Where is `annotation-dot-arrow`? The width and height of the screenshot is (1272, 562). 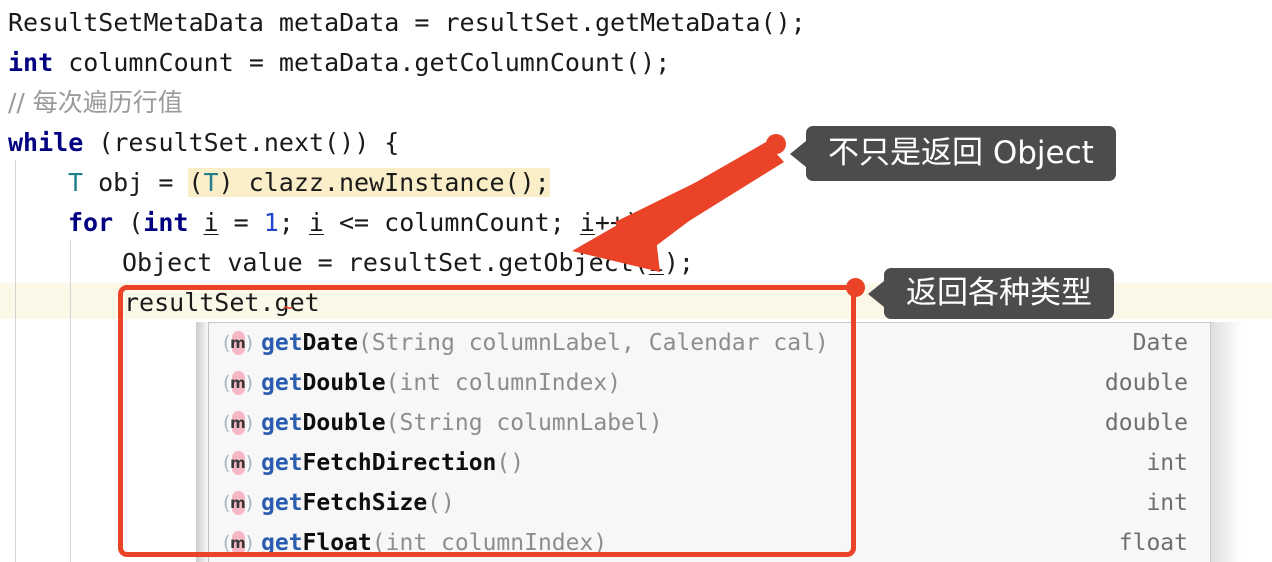
annotation-dot-arrow is located at coordinates (776, 144).